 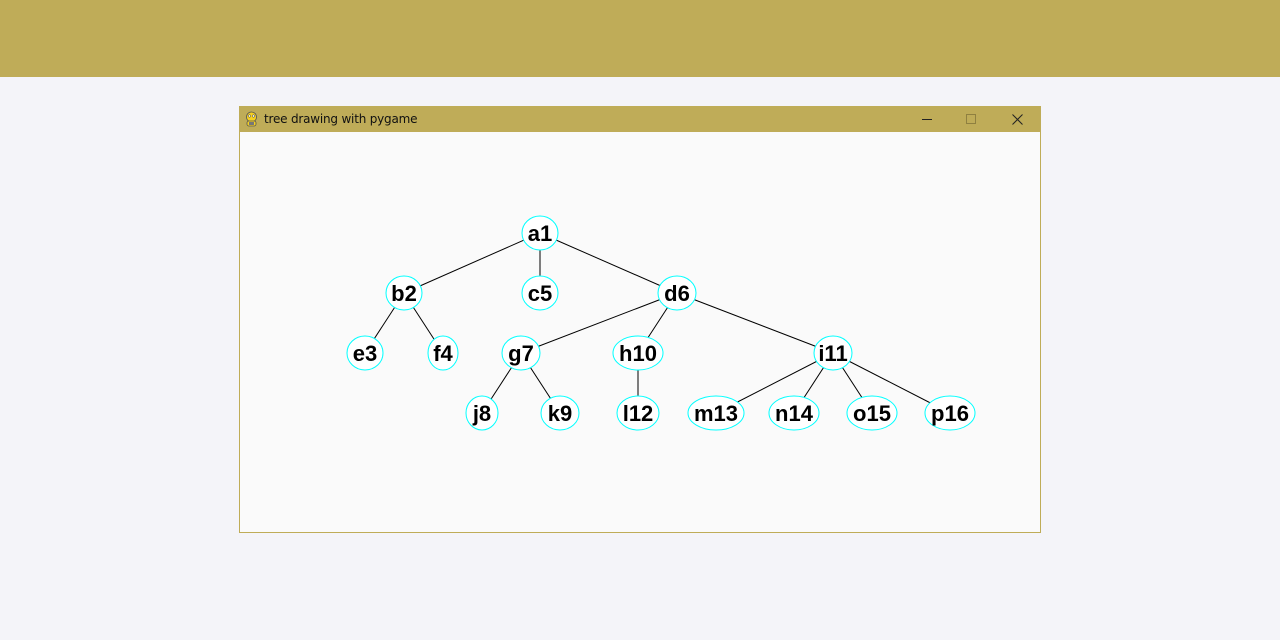 I want to click on minimize-icon, so click(x=926, y=119).